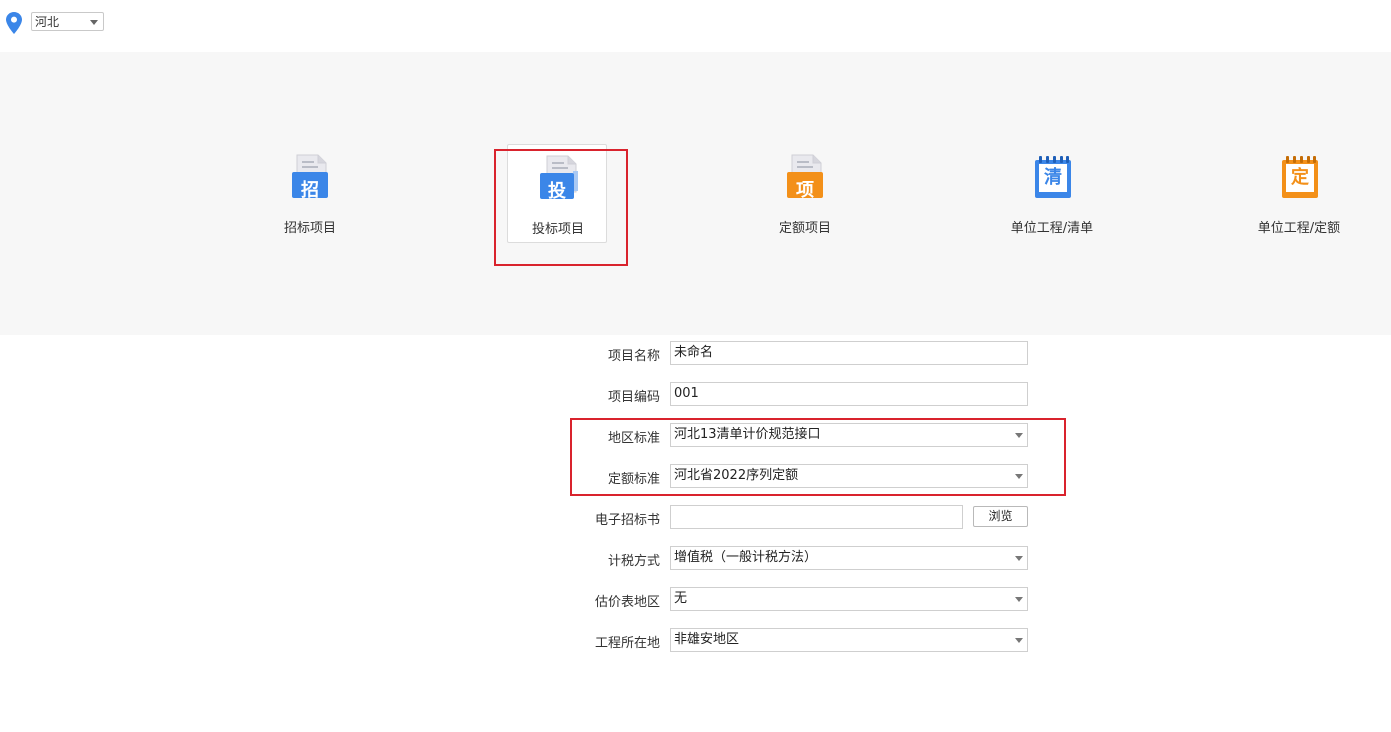  I want to click on form-row-project-location: 工程所在地 非雄安地区, so click(695, 641).